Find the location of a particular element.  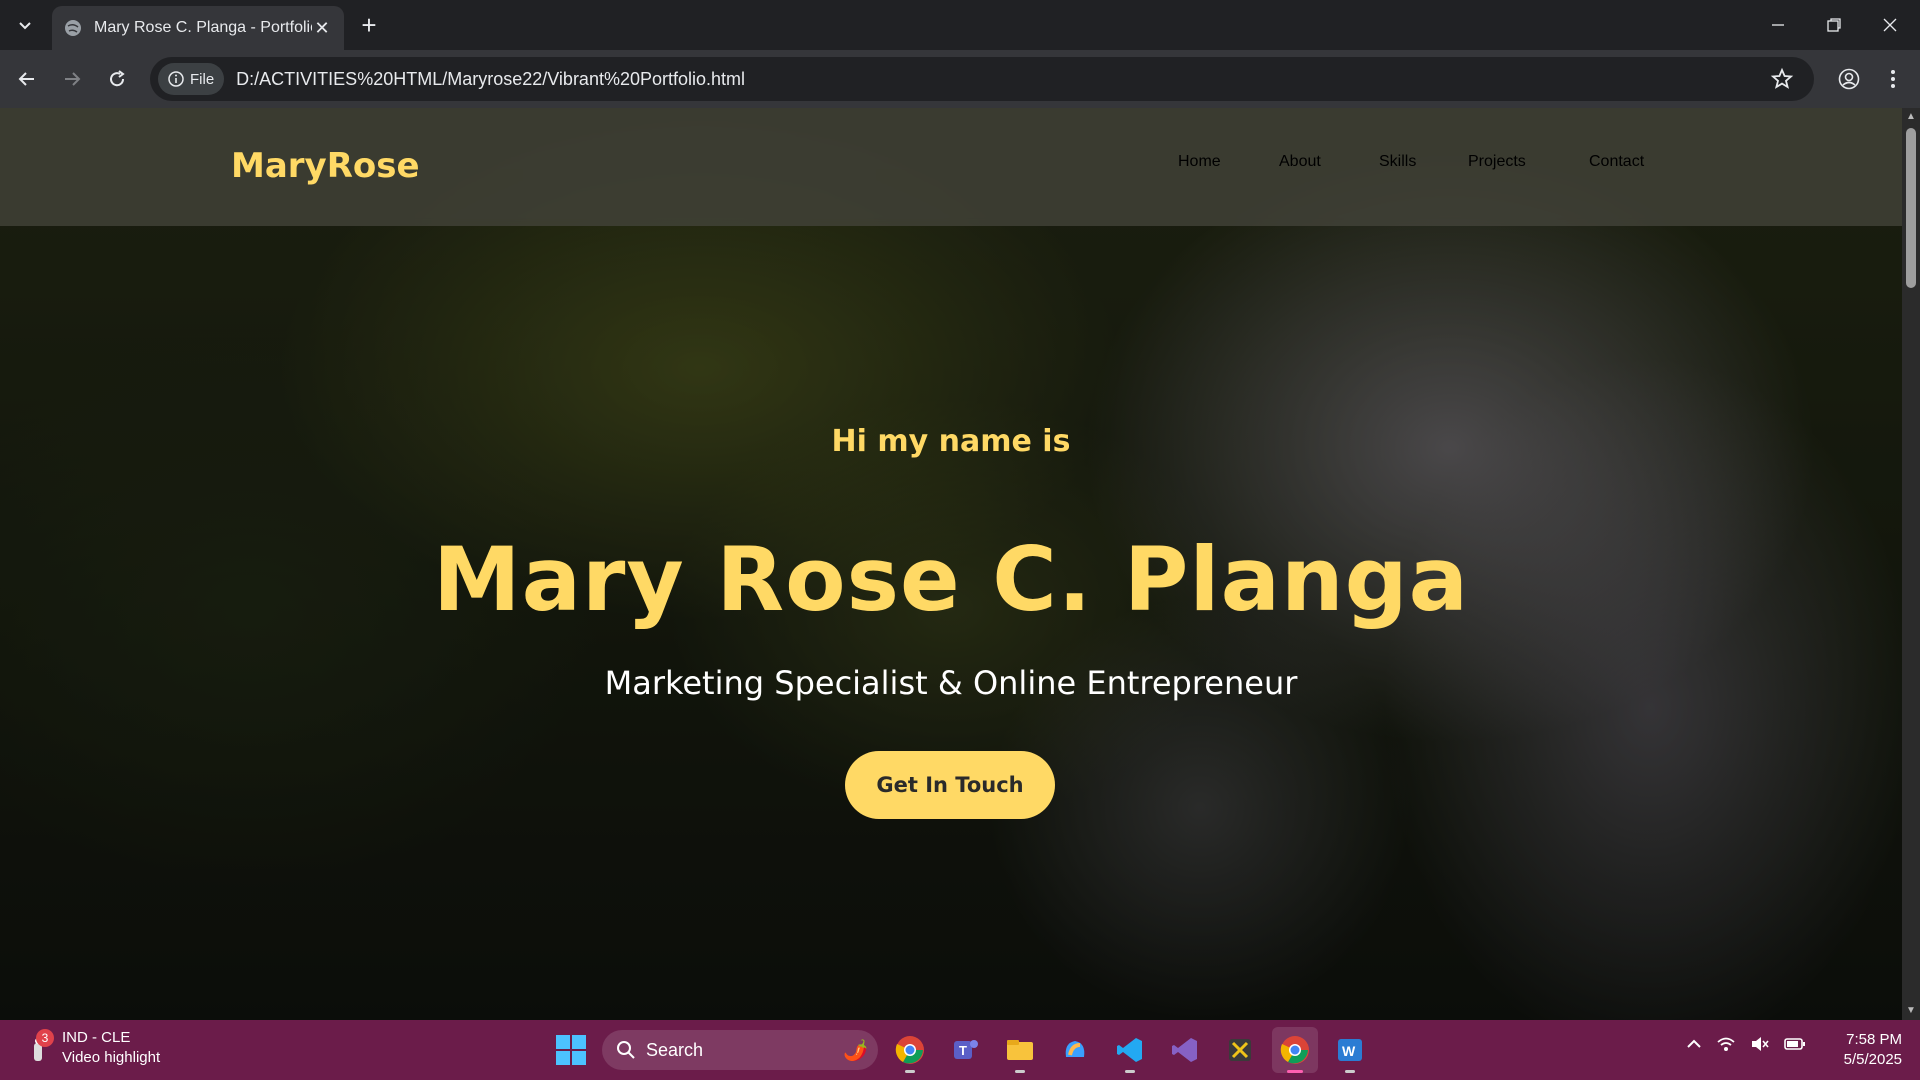

word-icon: W is located at coordinates (1350, 1050).